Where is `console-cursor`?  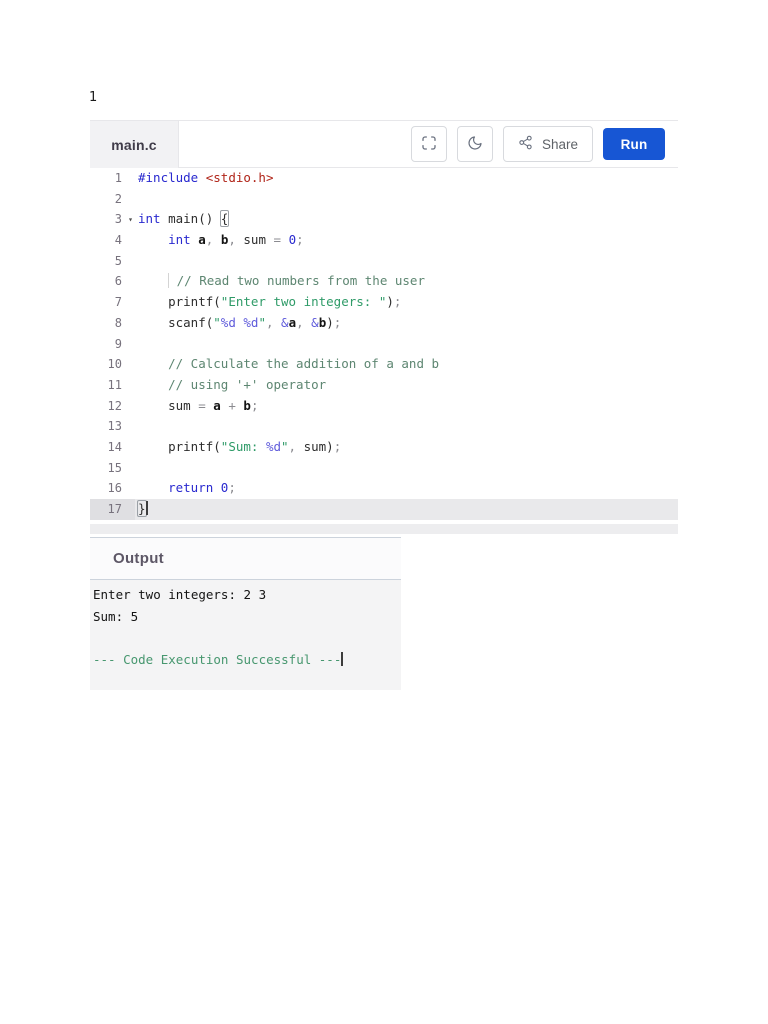
console-cursor is located at coordinates (342, 658).